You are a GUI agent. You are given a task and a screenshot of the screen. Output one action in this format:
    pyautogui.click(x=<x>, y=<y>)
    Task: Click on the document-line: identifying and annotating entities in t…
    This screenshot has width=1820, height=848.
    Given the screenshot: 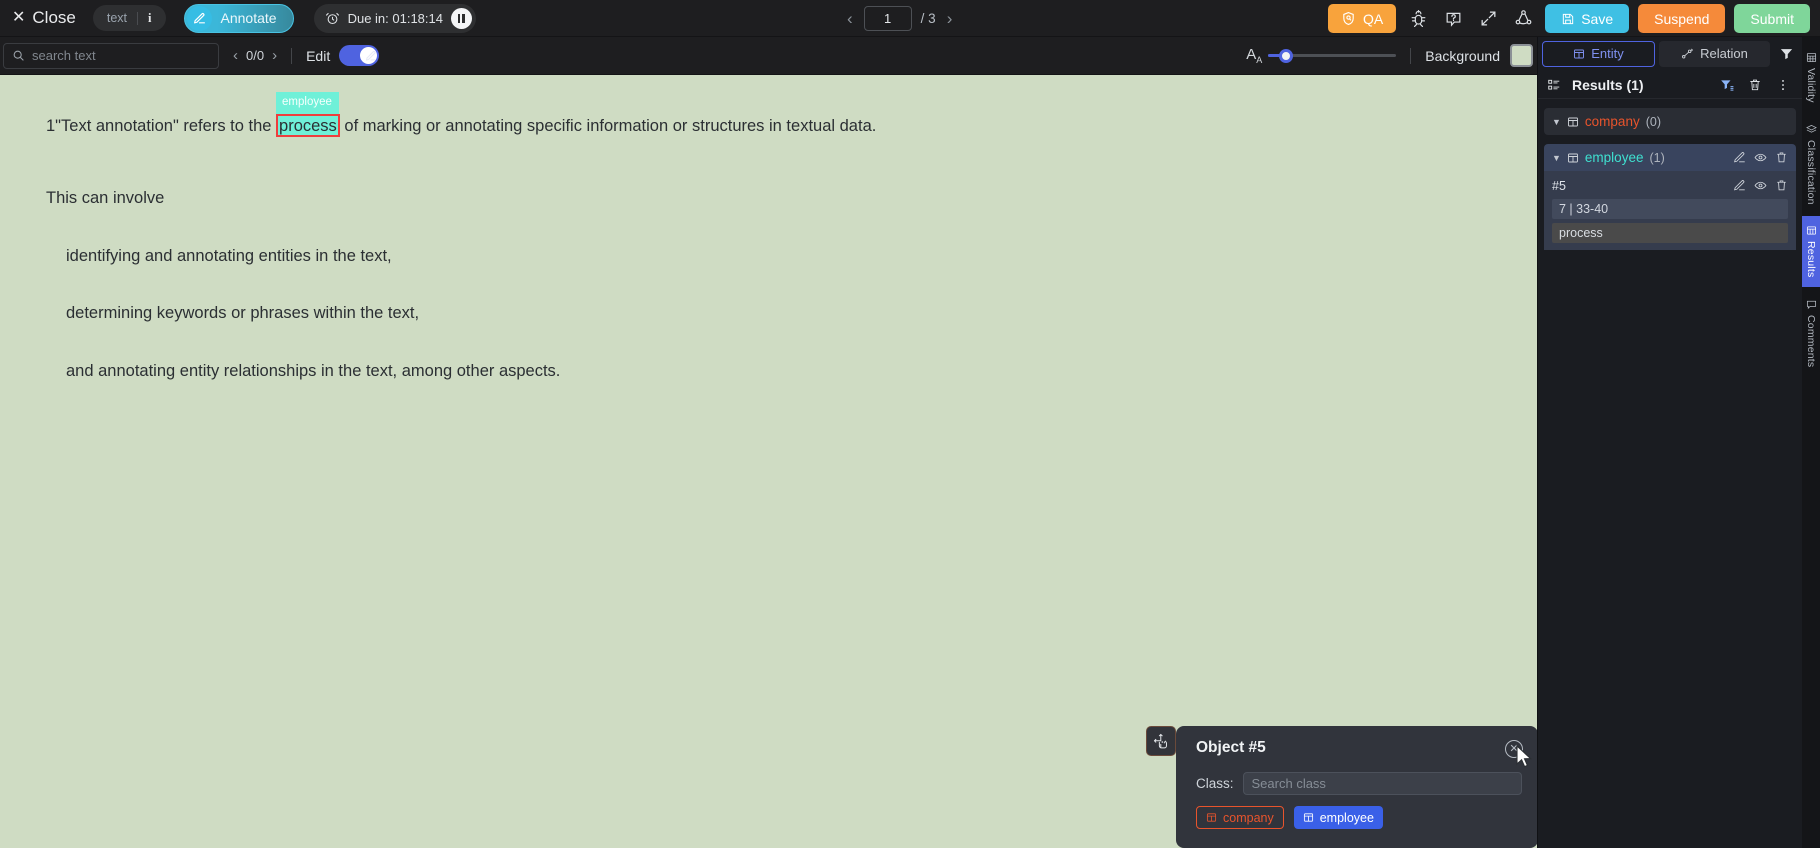 What is the action you would take?
    pyautogui.click(x=229, y=255)
    